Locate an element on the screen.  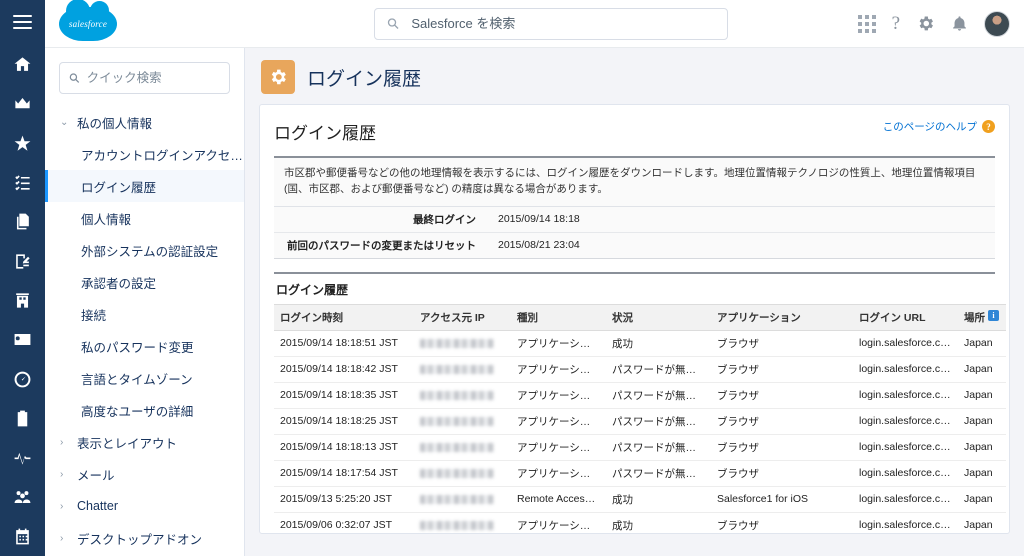
column-header-app: アプリケーション is located at coordinates (782, 317).